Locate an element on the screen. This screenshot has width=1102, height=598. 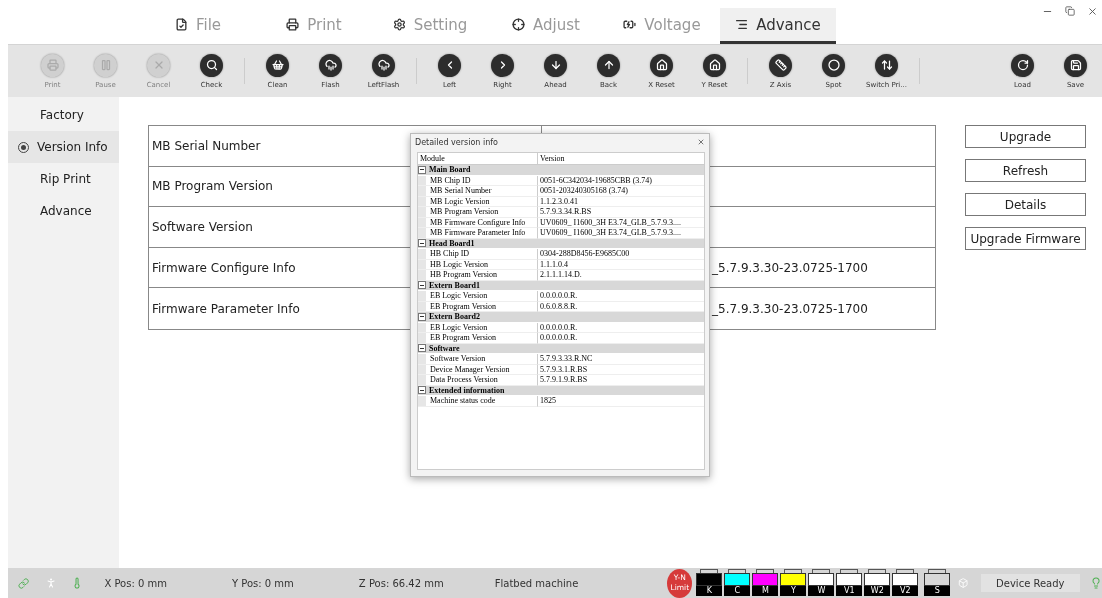
table-cell: 5.7.9.1.9.R.BS is located at coordinates (564, 380).